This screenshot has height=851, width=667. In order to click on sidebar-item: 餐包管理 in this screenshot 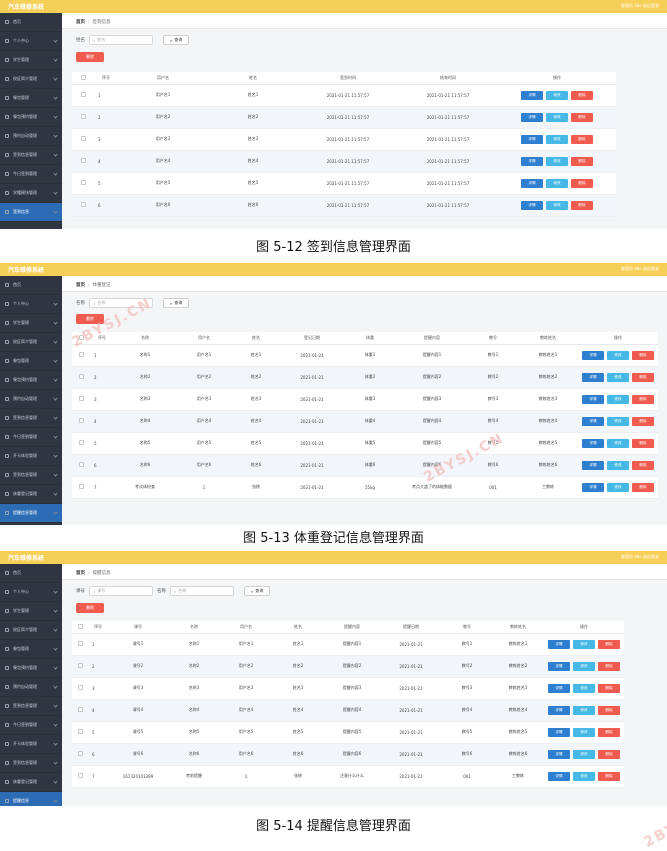, I will do `click(31, 649)`.